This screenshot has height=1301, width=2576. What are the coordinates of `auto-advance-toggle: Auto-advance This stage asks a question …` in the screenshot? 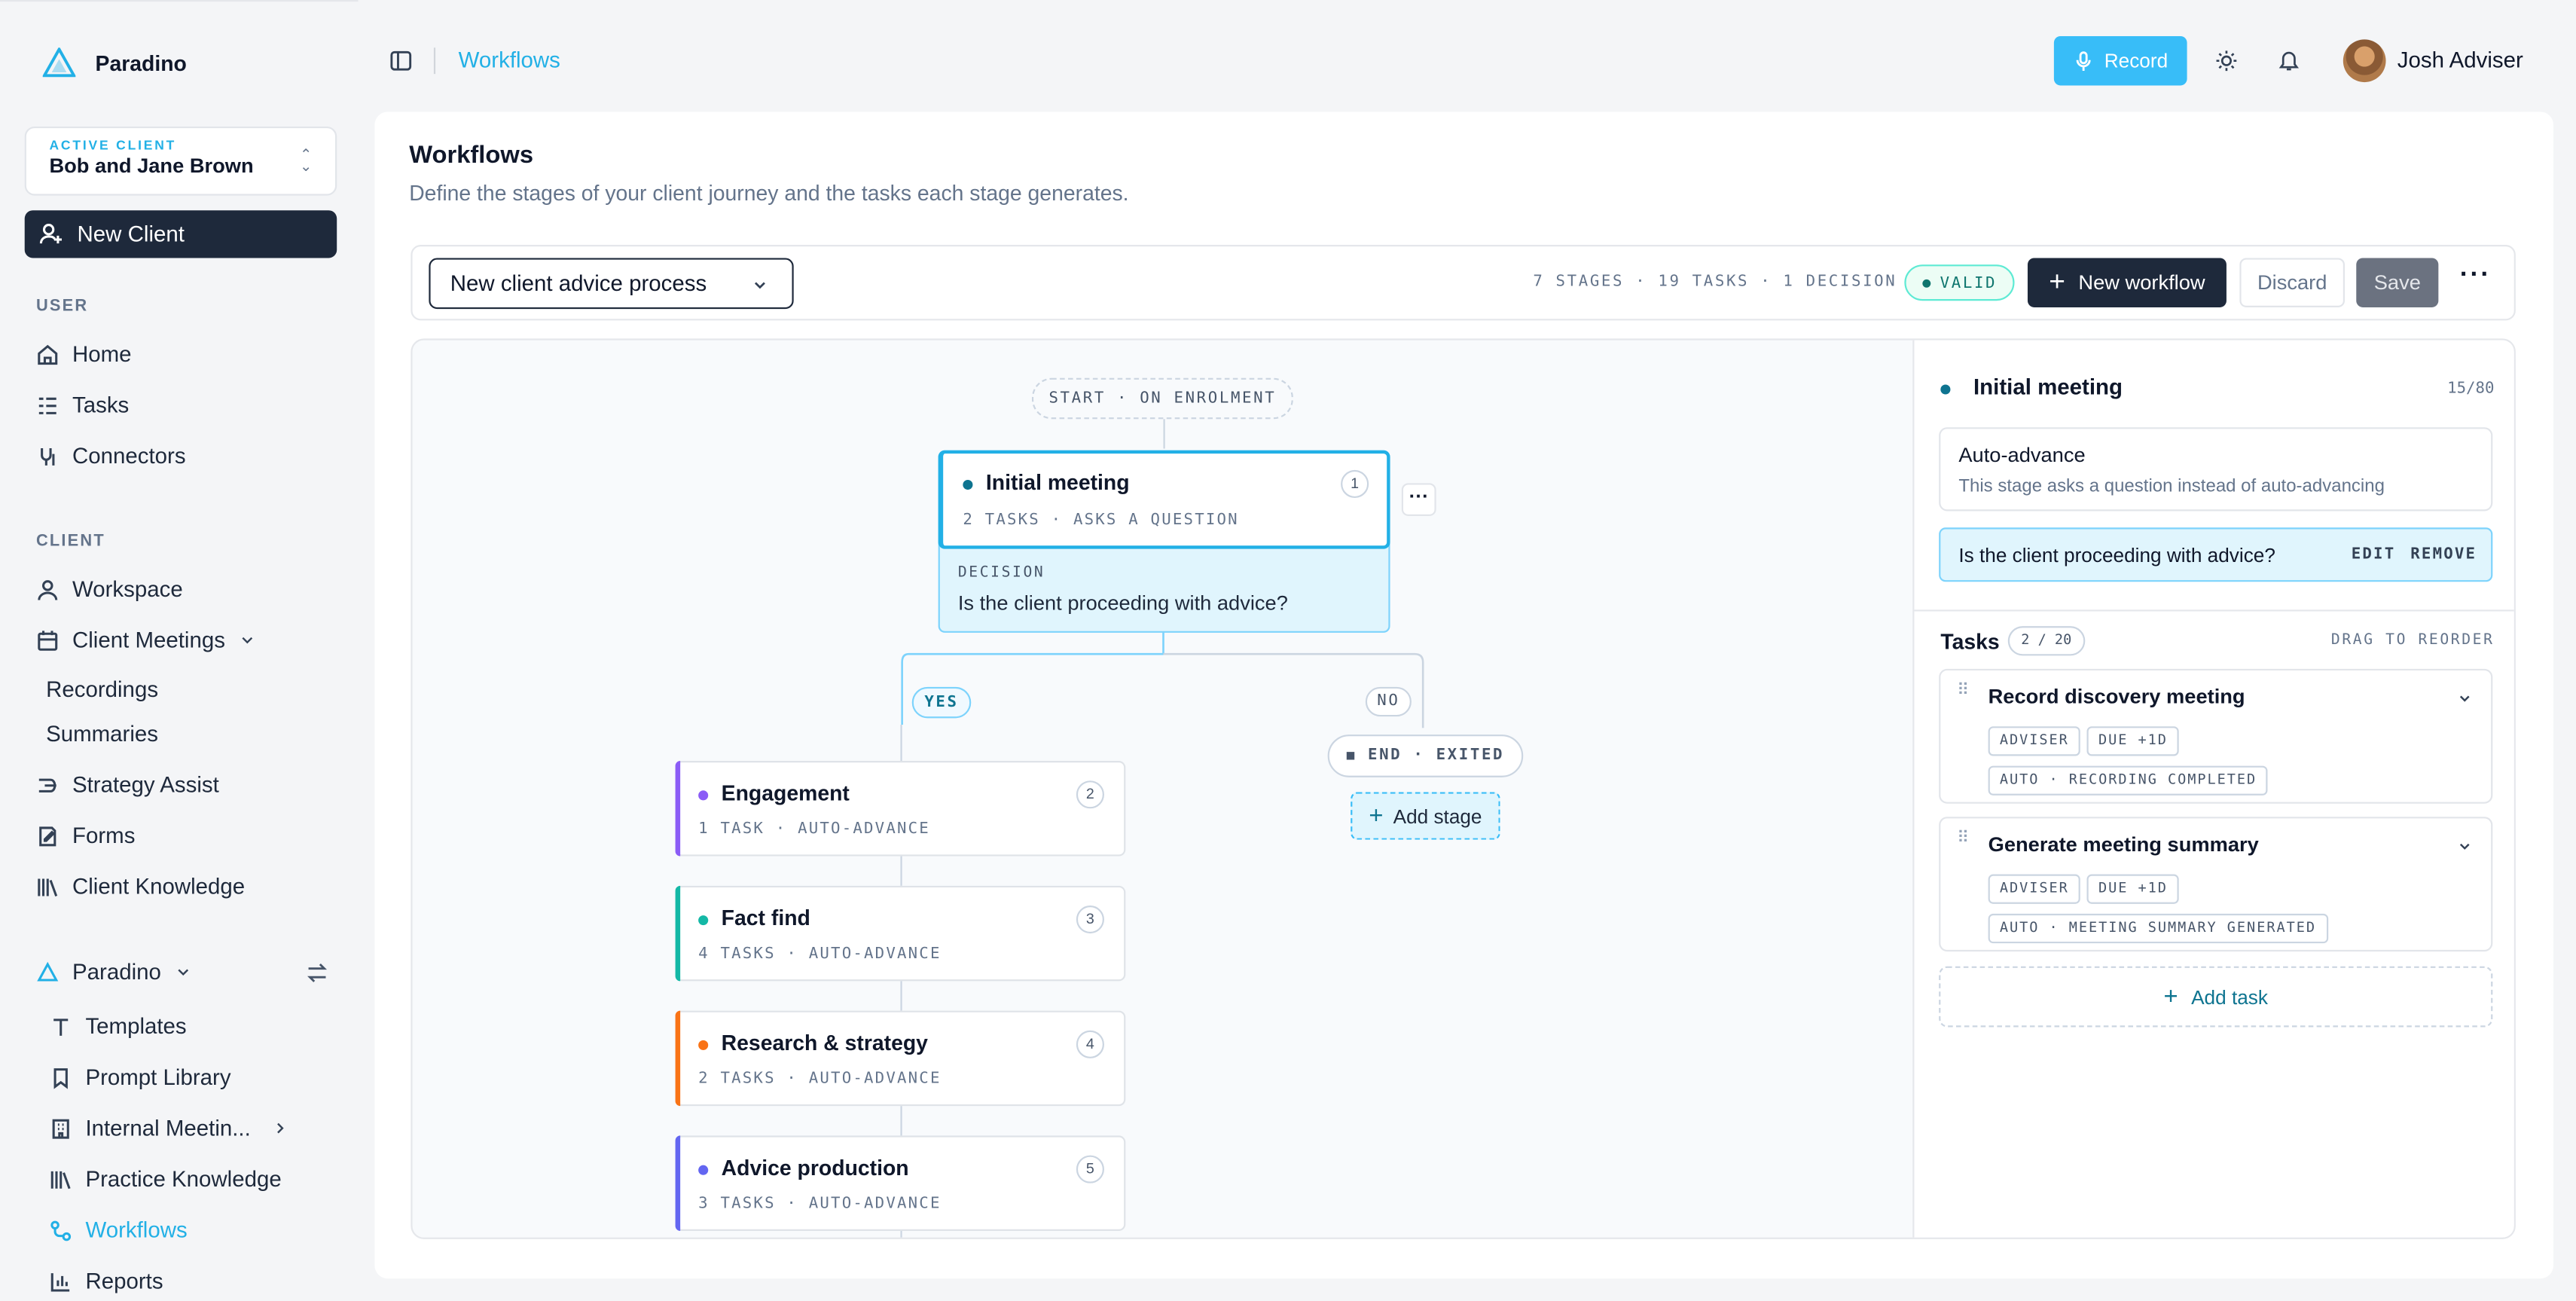 It's located at (2216, 469).